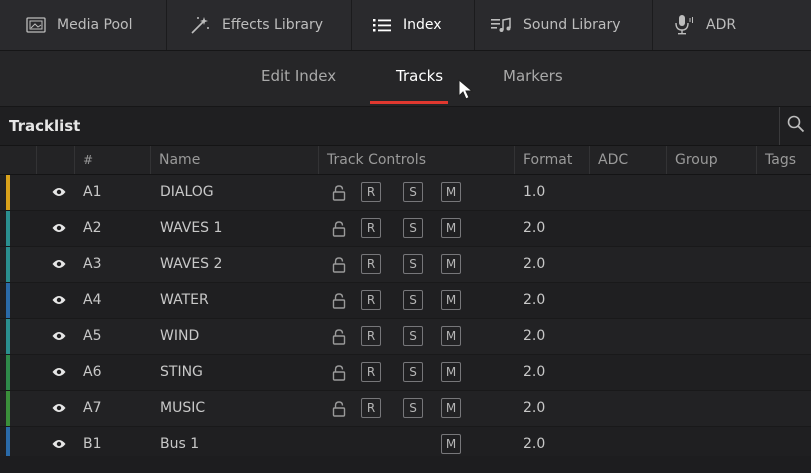  Describe the element at coordinates (92, 408) in the screenshot. I see `track-number: A7` at that location.